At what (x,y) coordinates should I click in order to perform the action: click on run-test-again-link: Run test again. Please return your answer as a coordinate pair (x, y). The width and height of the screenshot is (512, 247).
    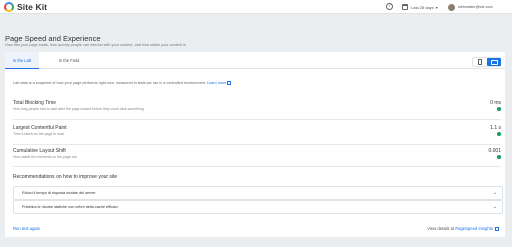
    Looking at the image, I should click on (26, 228).